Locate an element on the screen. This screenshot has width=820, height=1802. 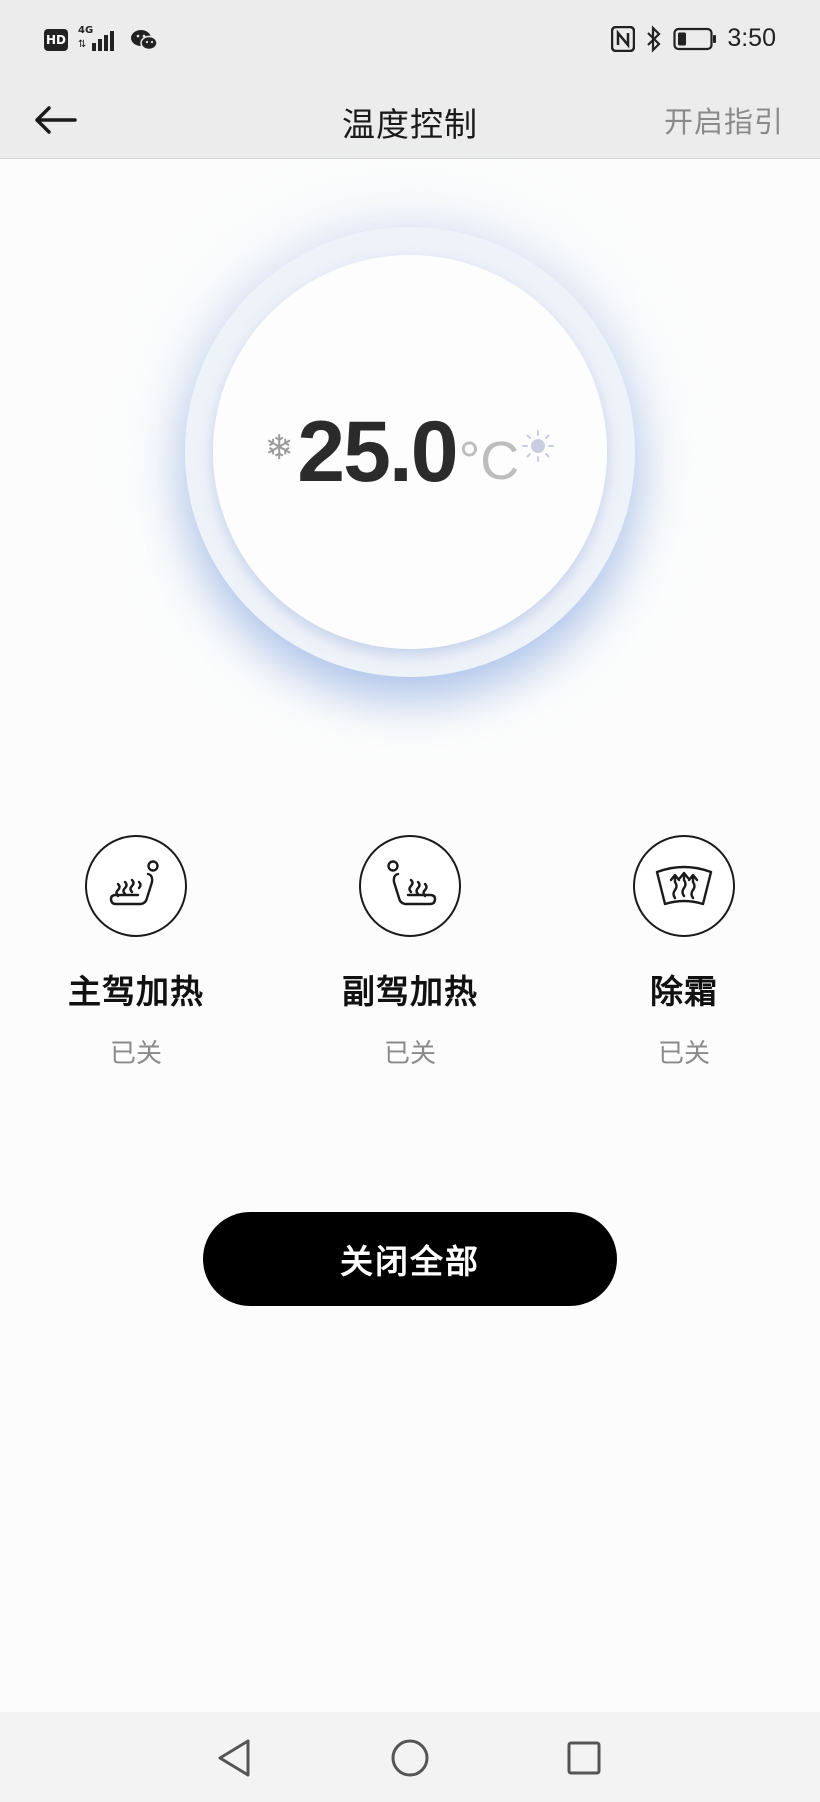
battery-icon is located at coordinates (695, 38).